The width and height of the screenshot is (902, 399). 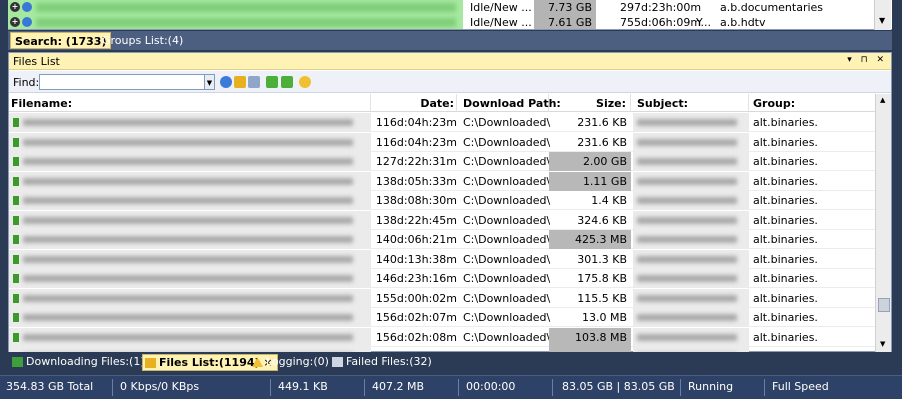 What do you see at coordinates (416, 278) in the screenshot?
I see `file-date: 146d:23h:16m` at bounding box center [416, 278].